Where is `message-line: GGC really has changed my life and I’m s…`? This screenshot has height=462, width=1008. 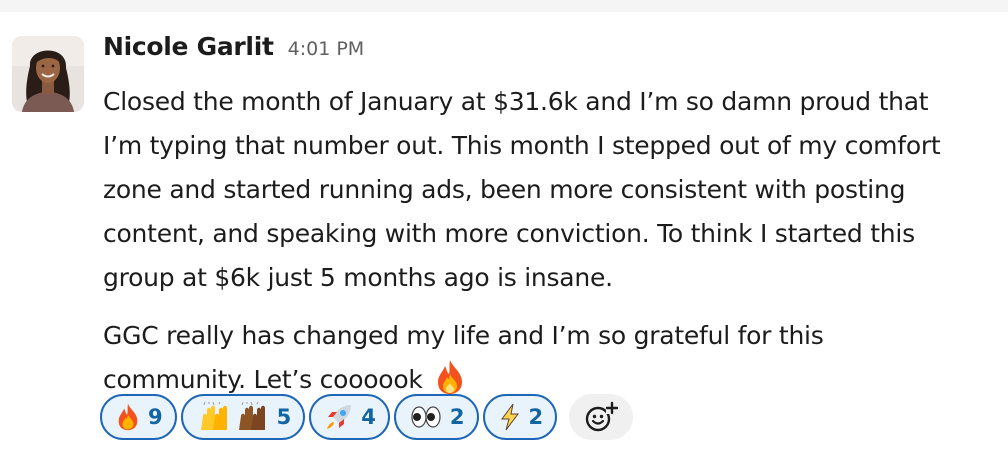
message-line: GGC really has changed my life and I’m s… is located at coordinates (463, 335).